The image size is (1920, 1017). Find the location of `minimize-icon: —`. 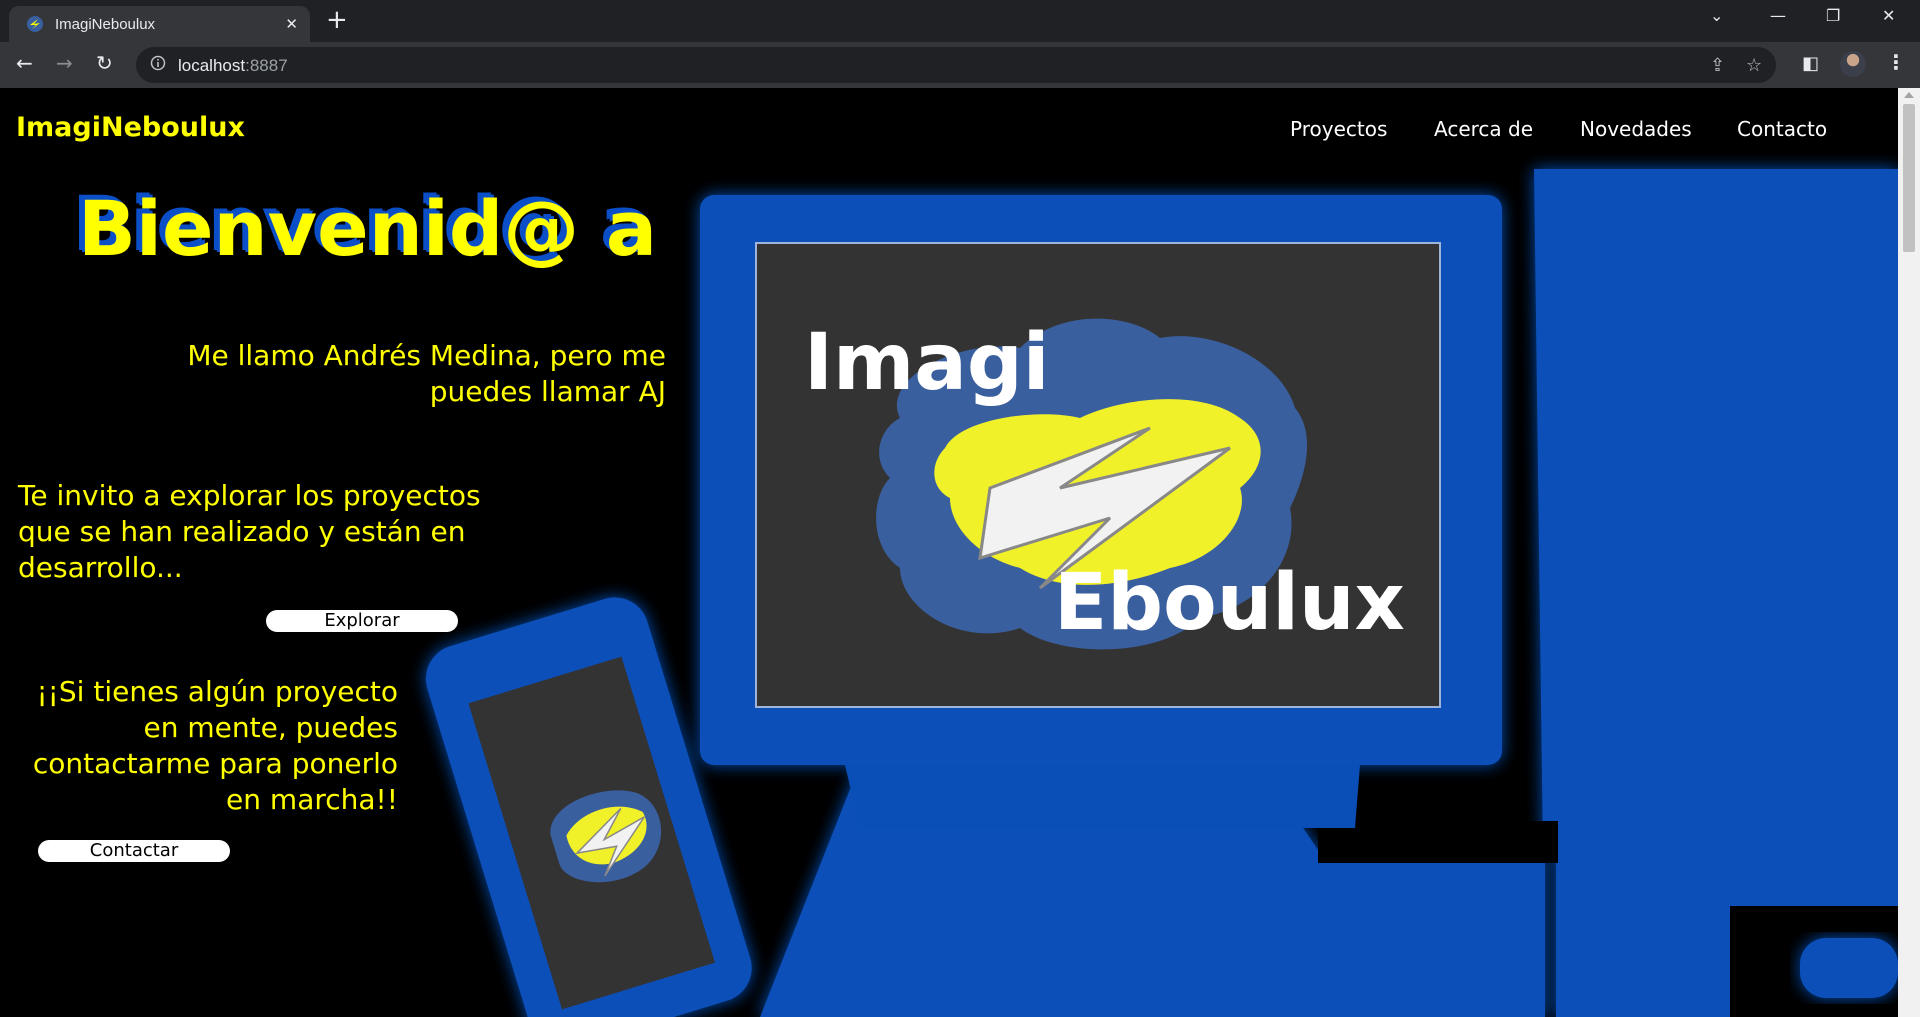

minimize-icon: — is located at coordinates (1778, 15).